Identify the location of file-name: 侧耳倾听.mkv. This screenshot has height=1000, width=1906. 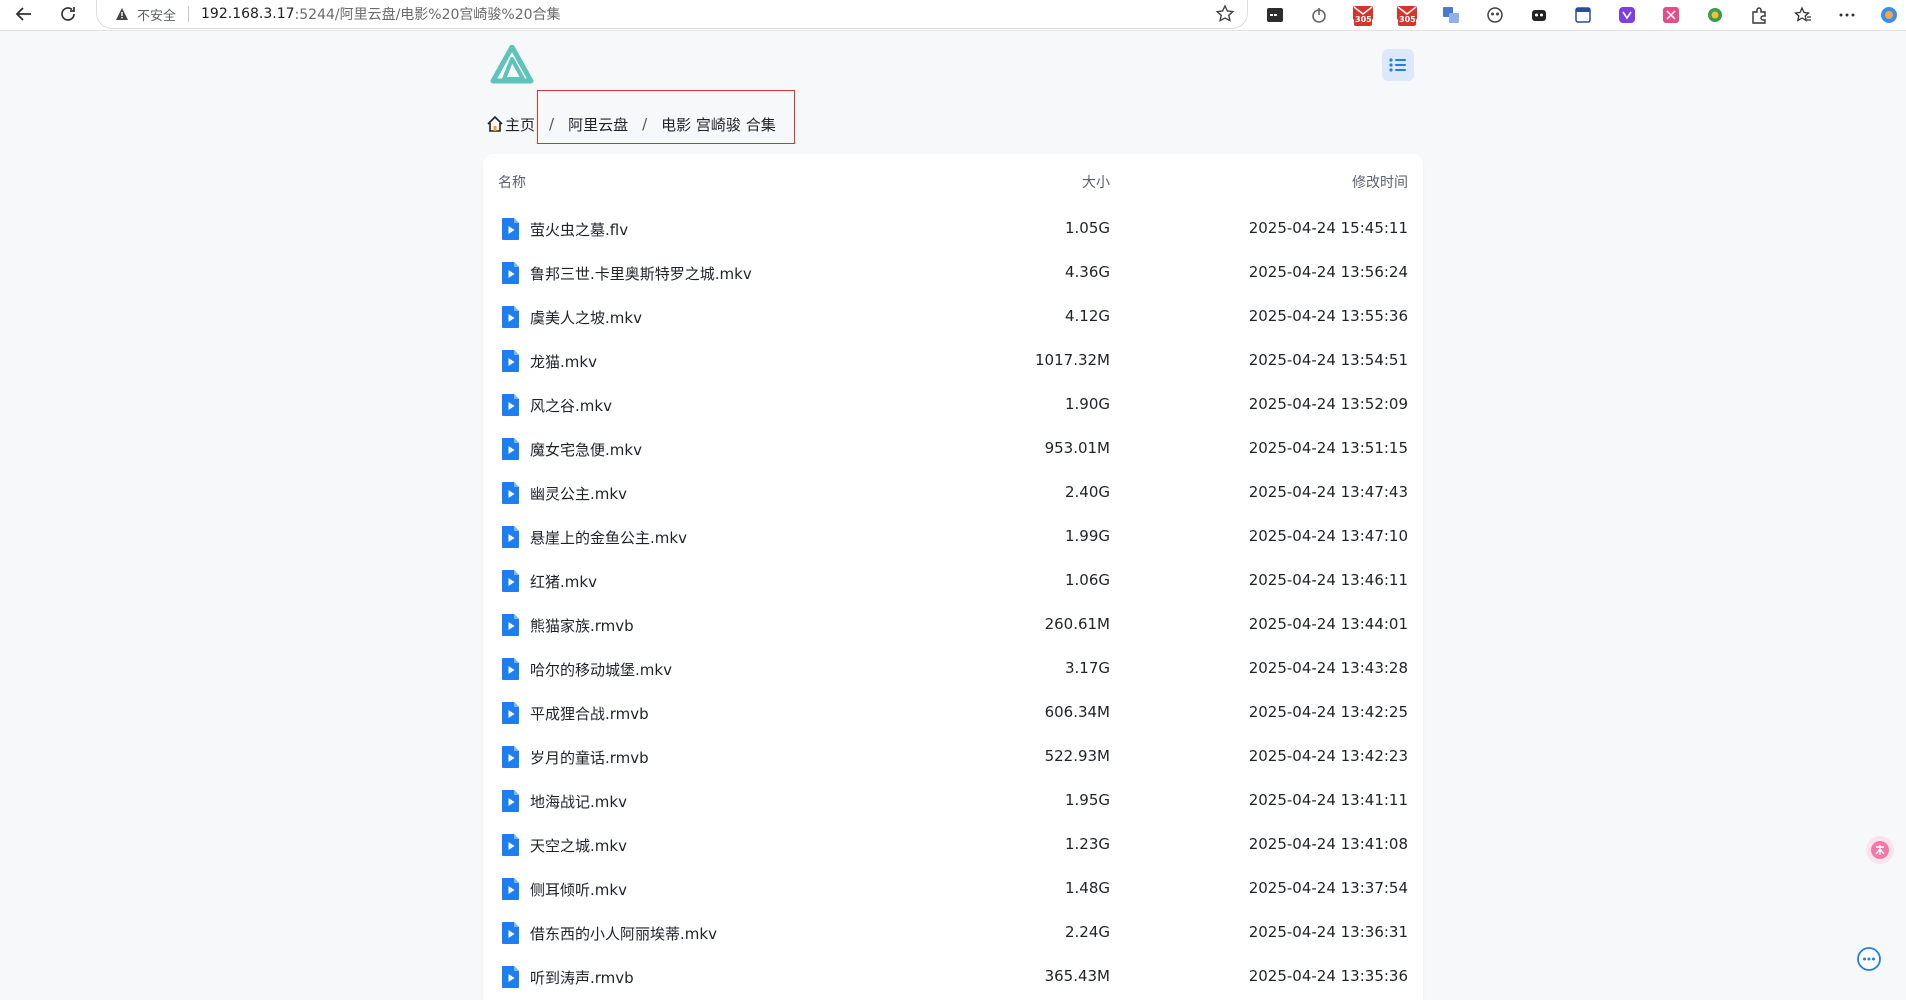
(578, 889).